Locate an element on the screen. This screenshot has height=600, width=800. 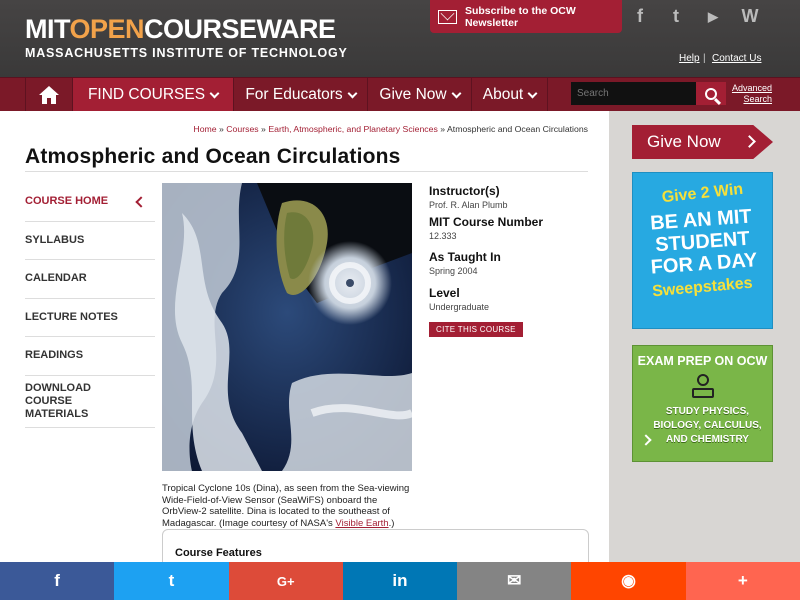
sidebar-item-label: CALENDAR is located at coordinates (56, 278).